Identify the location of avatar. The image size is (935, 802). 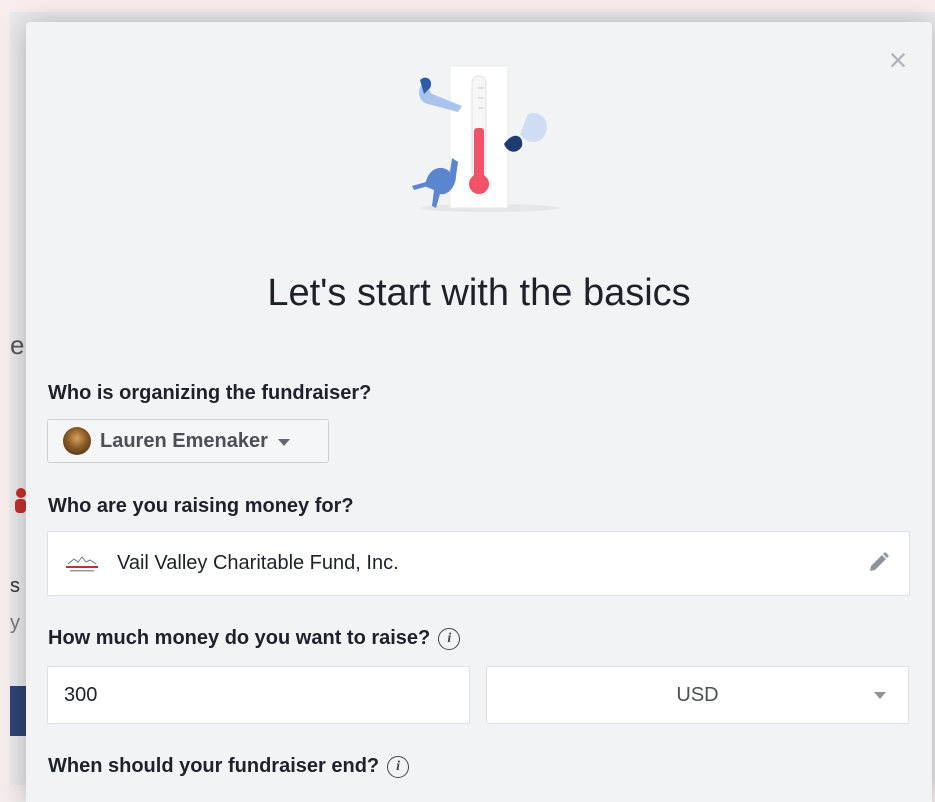
(77, 441).